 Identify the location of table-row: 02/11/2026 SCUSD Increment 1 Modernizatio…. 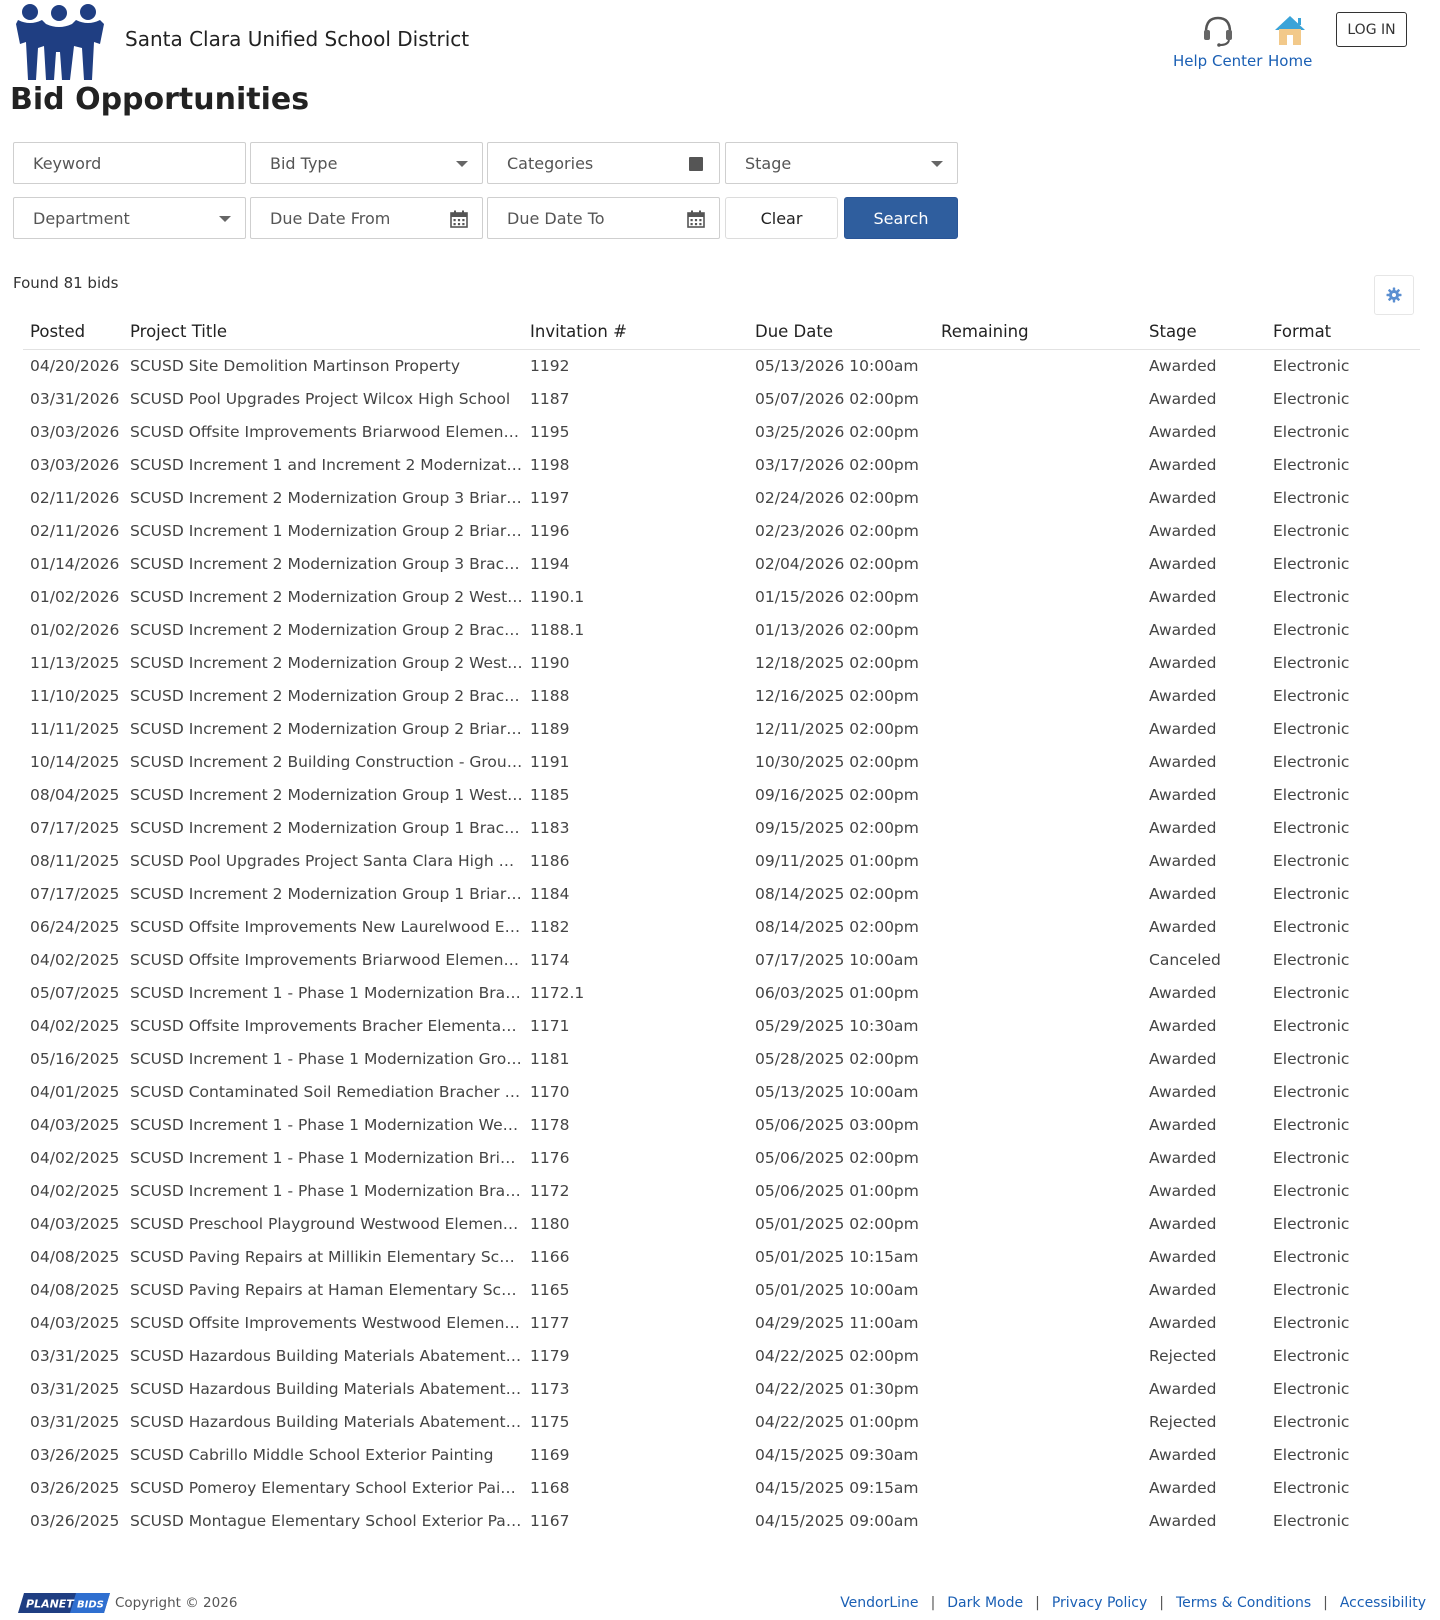
(721, 530).